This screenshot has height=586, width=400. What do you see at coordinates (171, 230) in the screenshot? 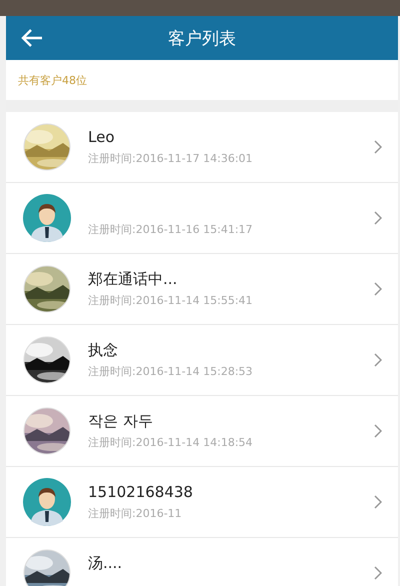
I see `registration-time: 注册时间:2016-11-16 15:41:17` at bounding box center [171, 230].